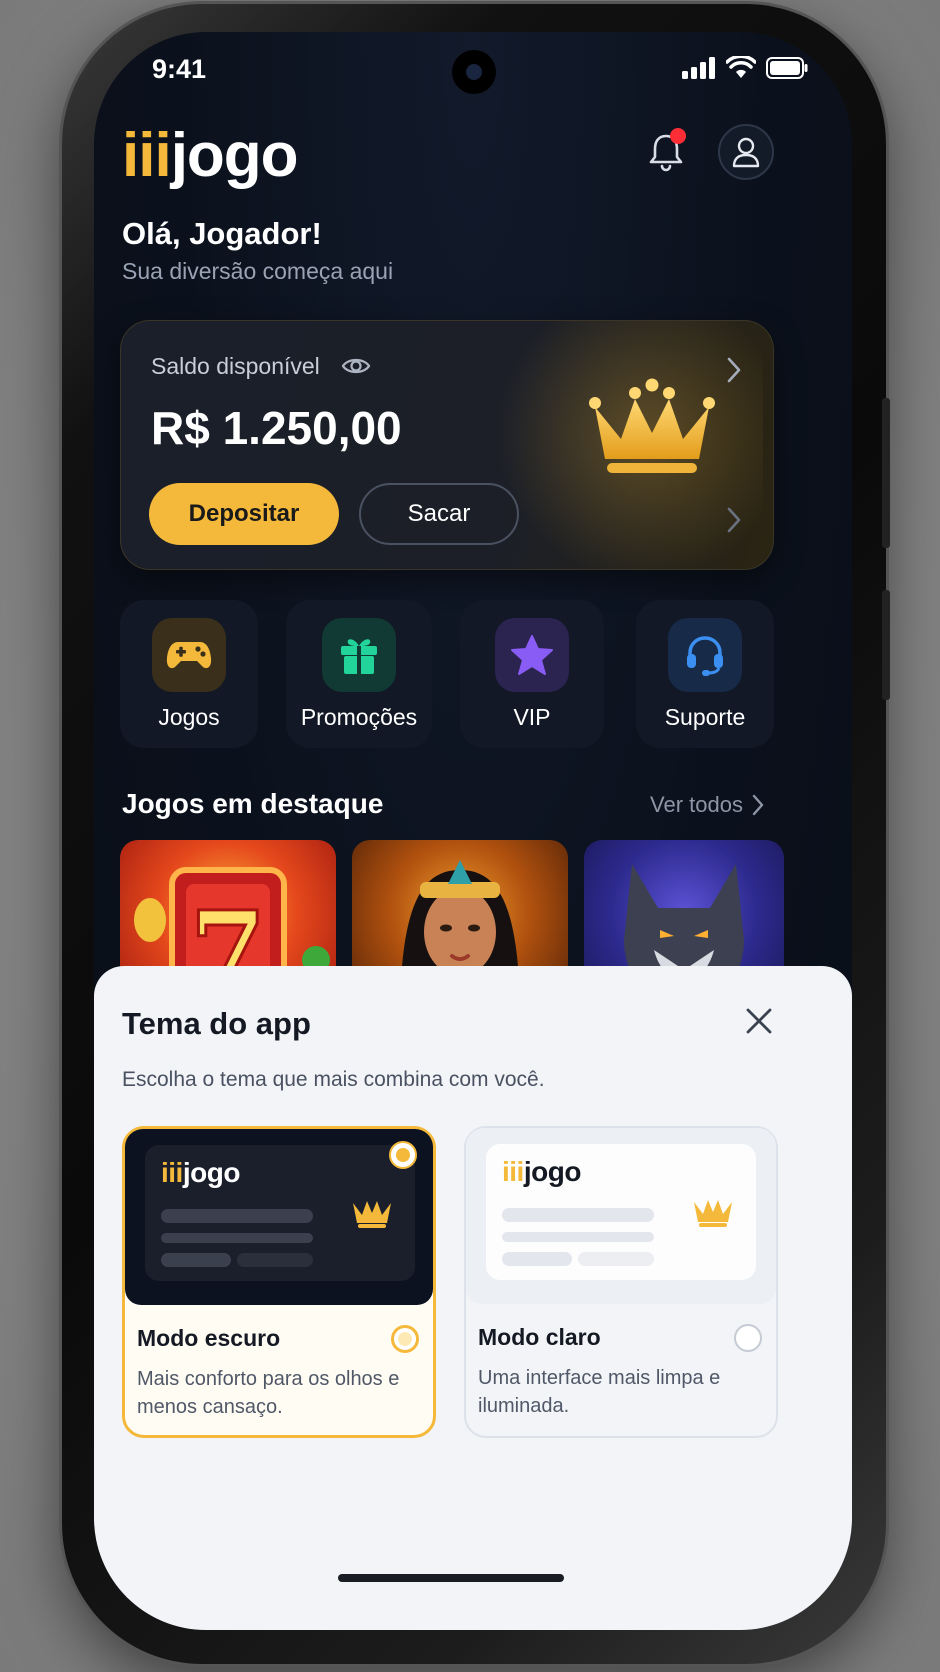  What do you see at coordinates (696, 804) in the screenshot?
I see `see-all-label: Ver todos` at bounding box center [696, 804].